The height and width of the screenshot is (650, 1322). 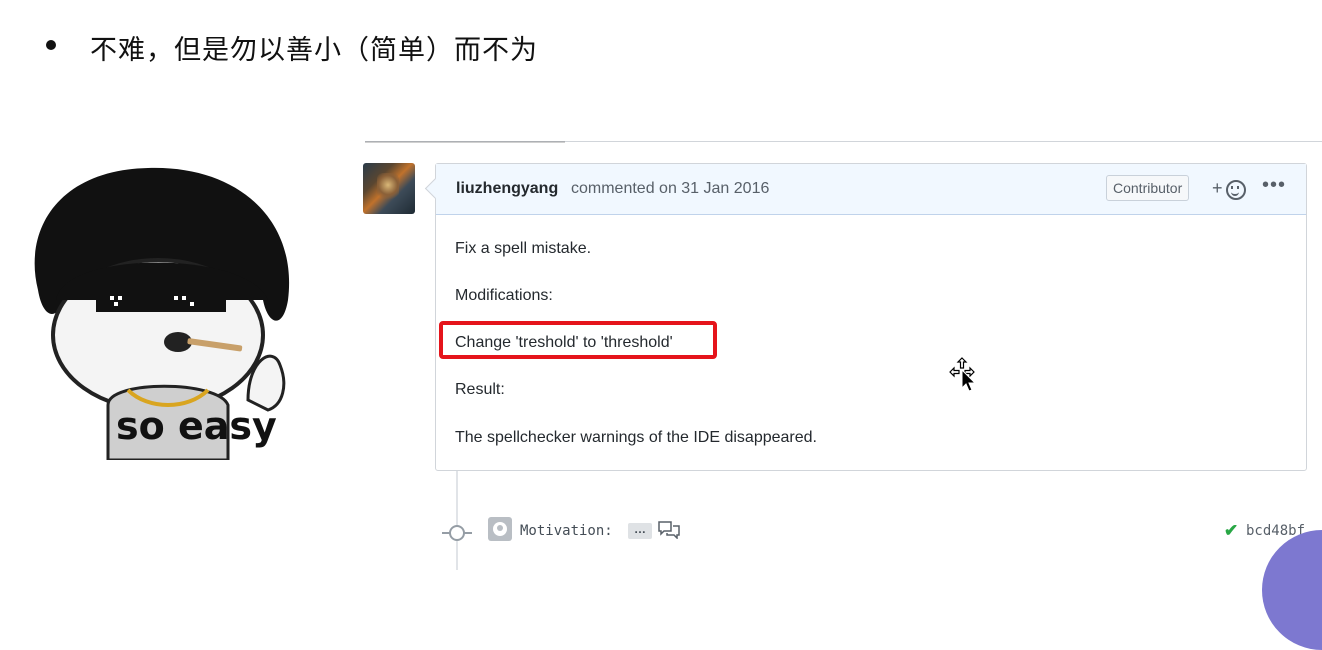 What do you see at coordinates (1292, 590) in the screenshot?
I see `corner-decoration` at bounding box center [1292, 590].